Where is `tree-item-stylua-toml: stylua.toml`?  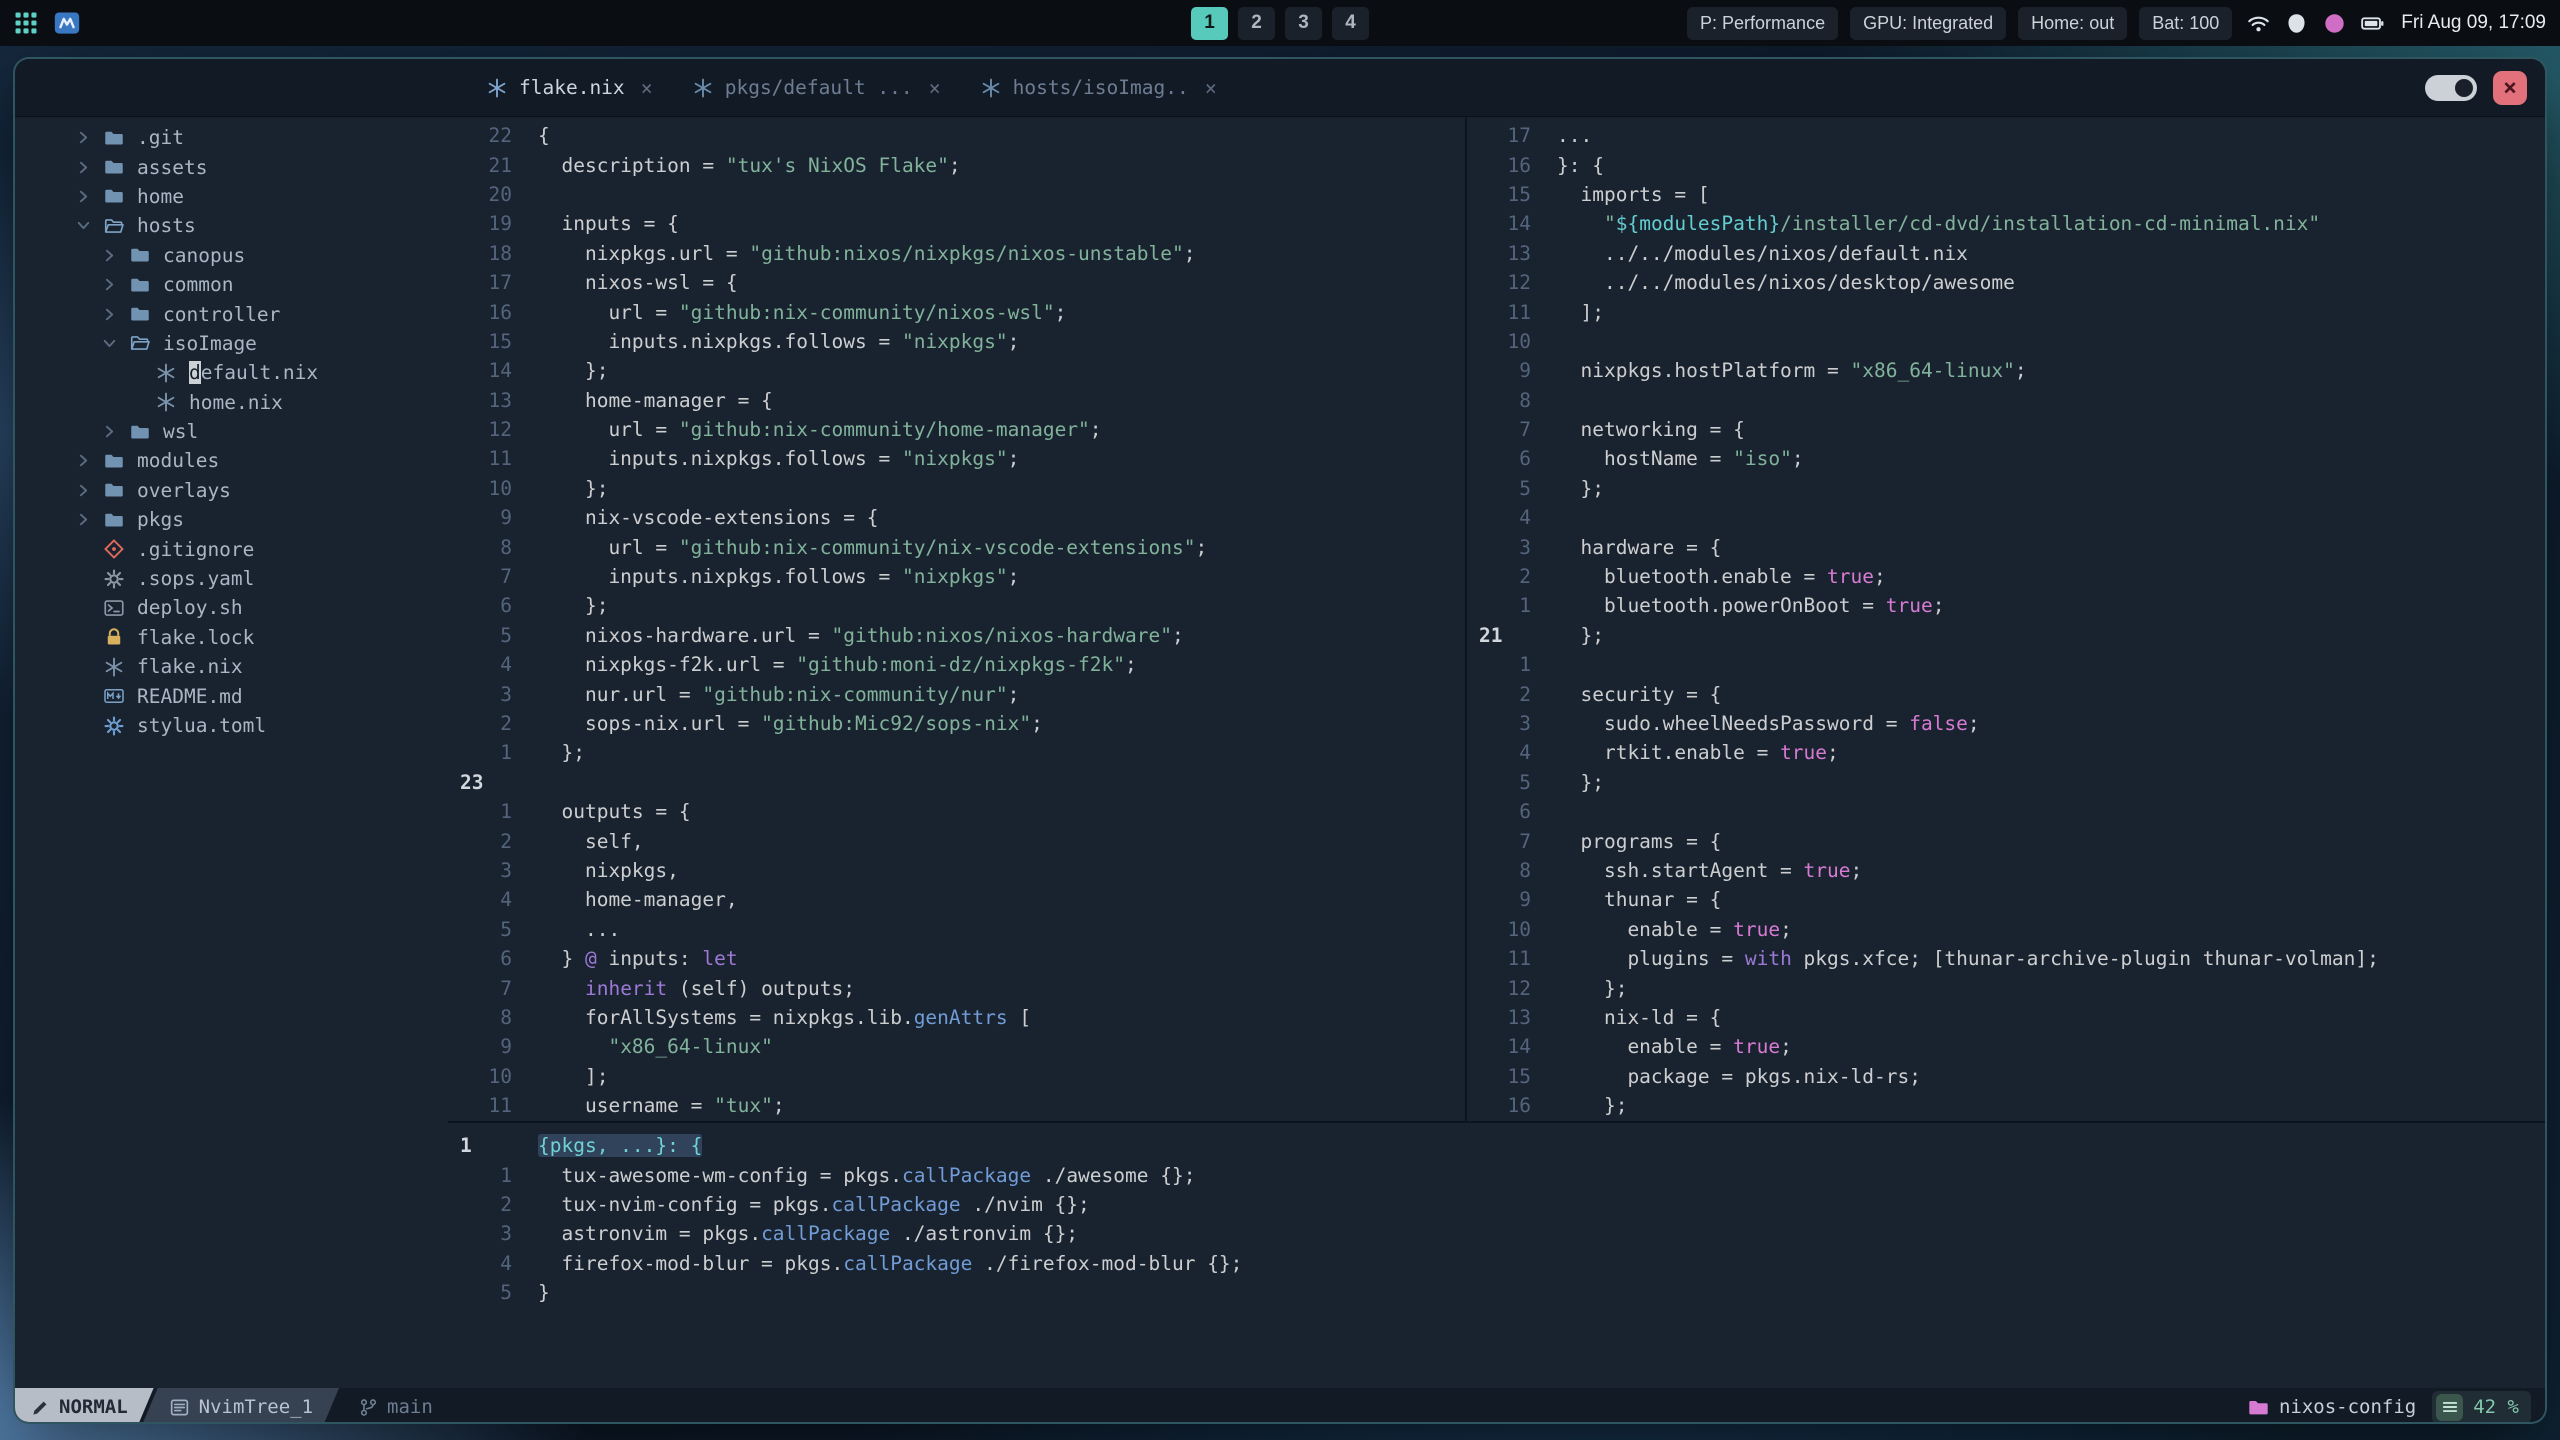
tree-item-stylua-toml: stylua.toml is located at coordinates (231, 725).